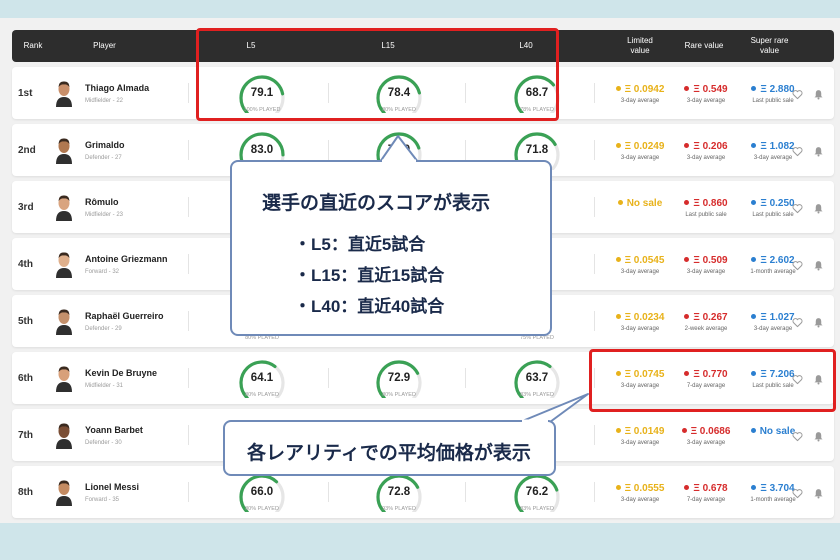 The width and height of the screenshot is (840, 560). I want to click on rare-price: Ξ 0.860 Last public sale, so click(706, 207).